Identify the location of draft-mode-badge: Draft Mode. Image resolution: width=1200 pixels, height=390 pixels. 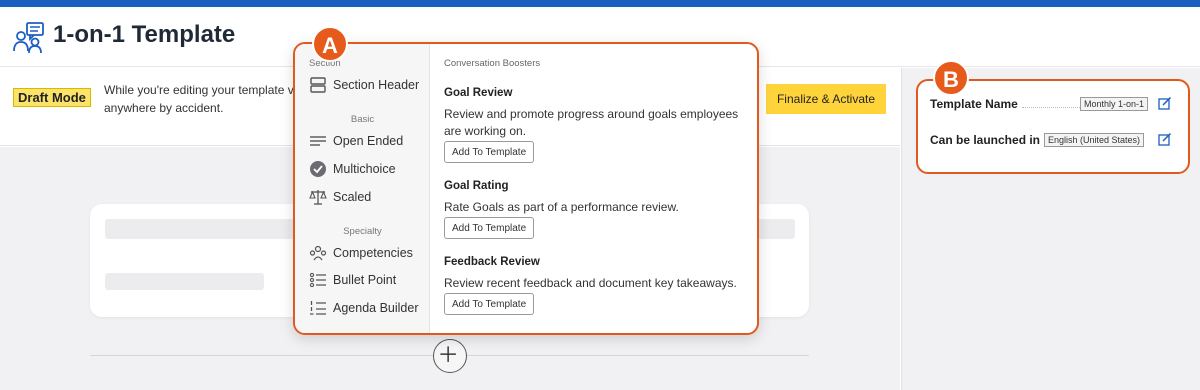
(52, 97).